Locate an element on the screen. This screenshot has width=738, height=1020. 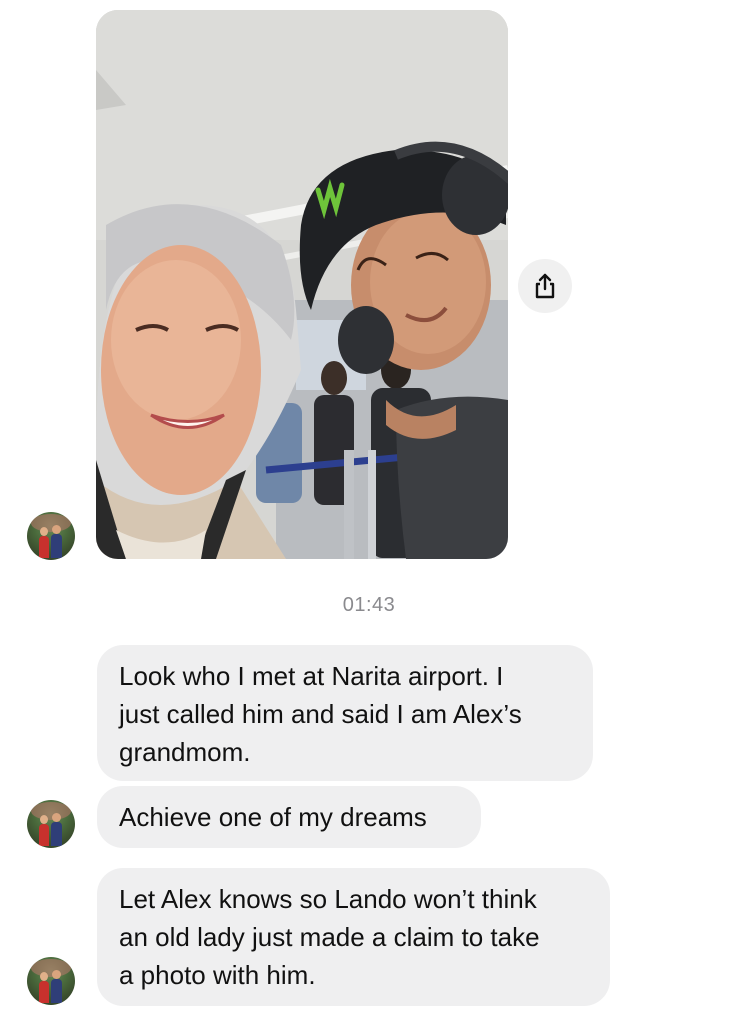
share-button is located at coordinates (545, 286).